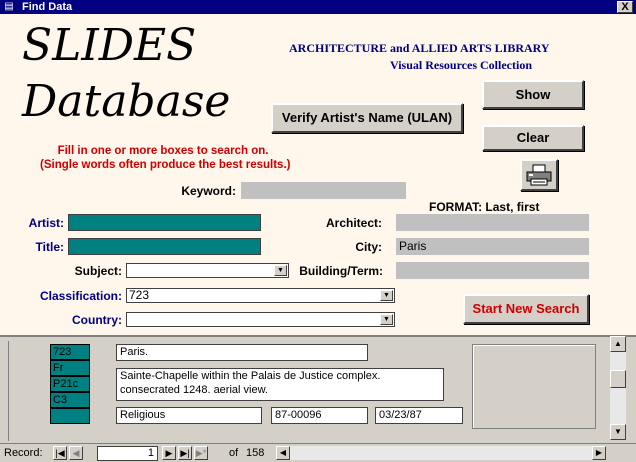  I want to click on country-label: Country:, so click(97, 320).